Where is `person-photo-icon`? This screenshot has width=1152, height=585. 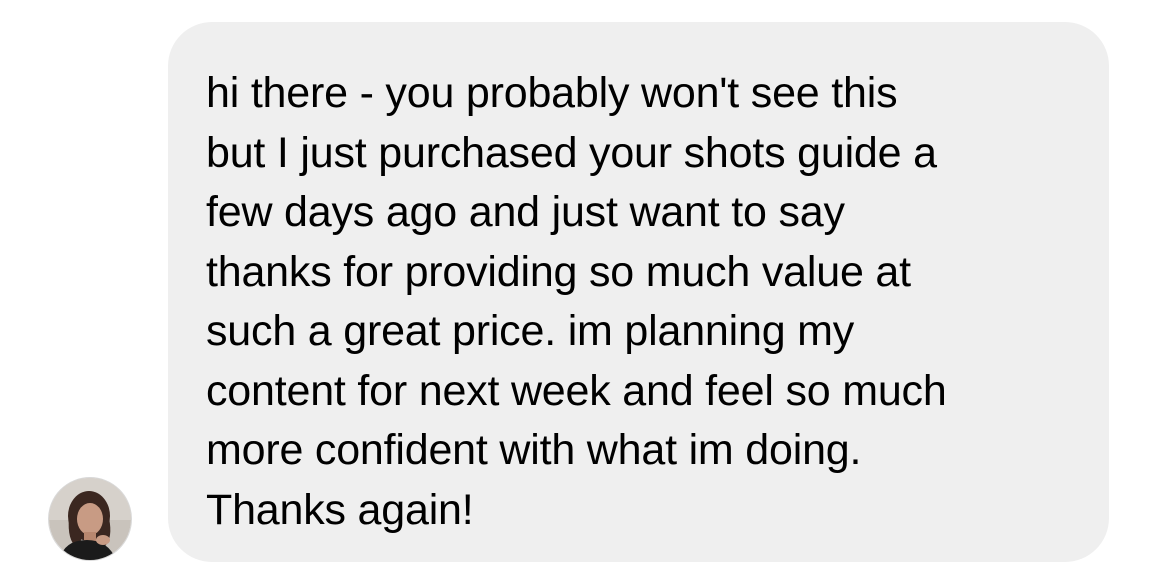 person-photo-icon is located at coordinates (90, 519).